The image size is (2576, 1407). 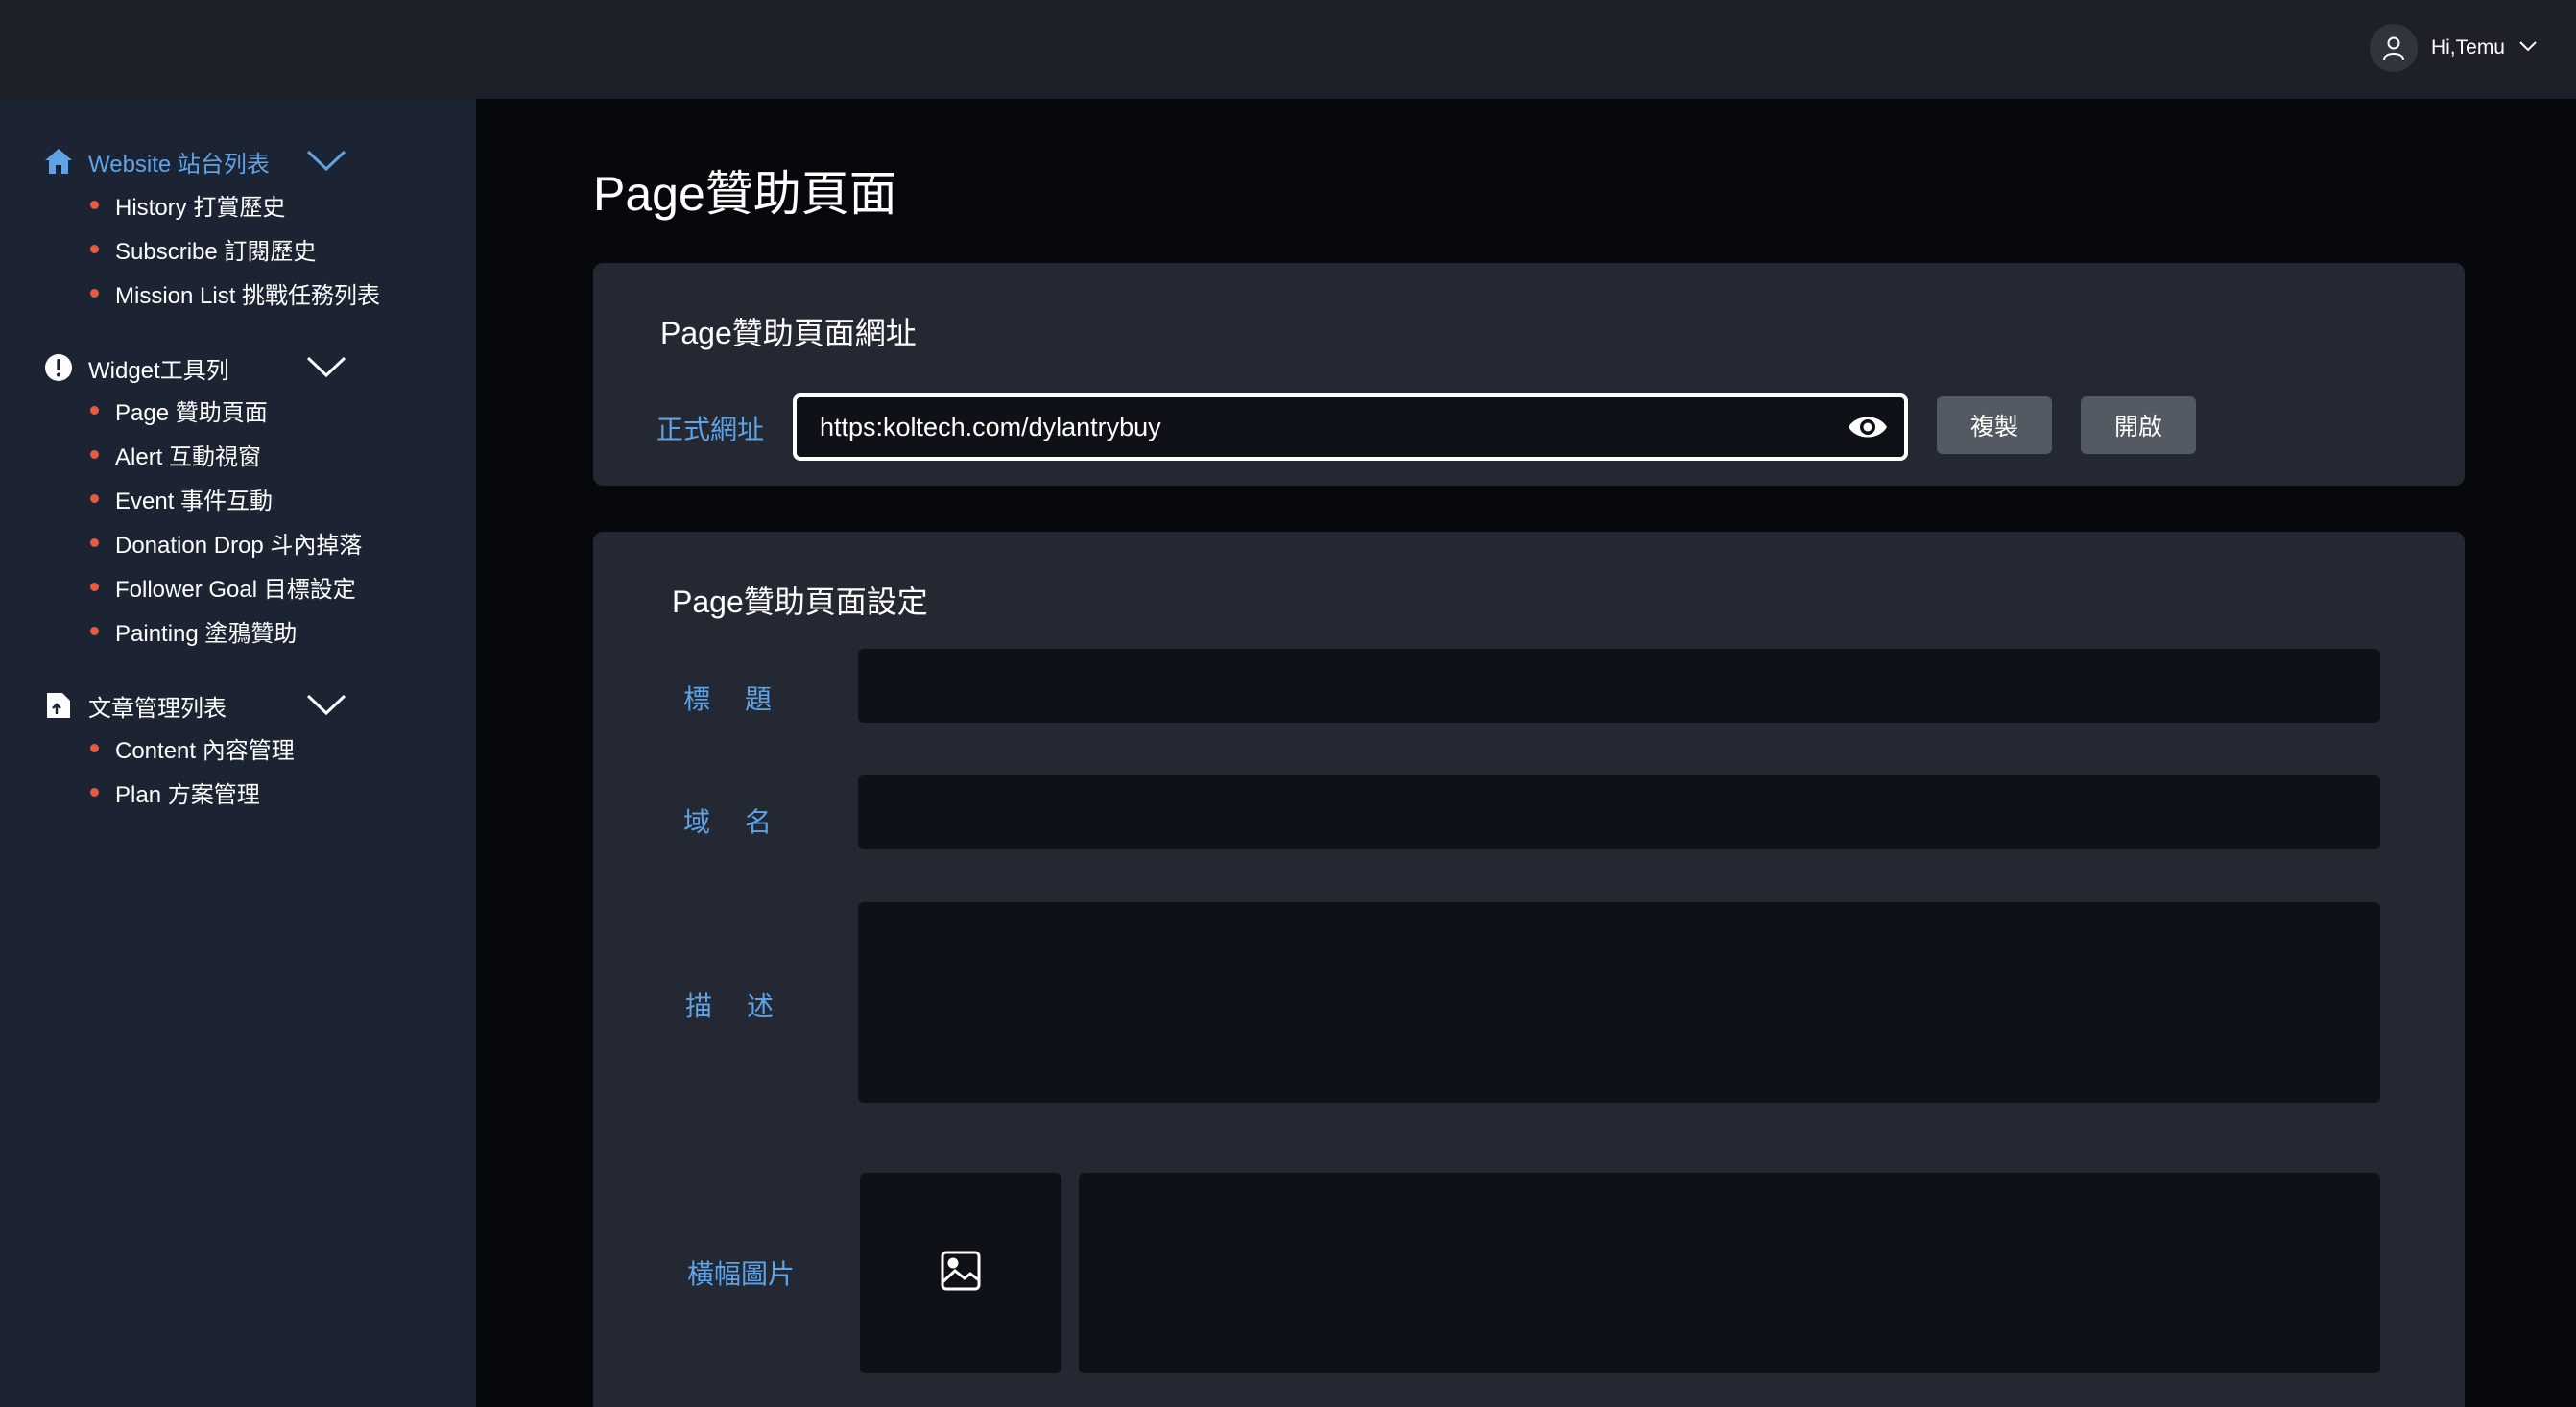 I want to click on title-input, so click(x=1619, y=686).